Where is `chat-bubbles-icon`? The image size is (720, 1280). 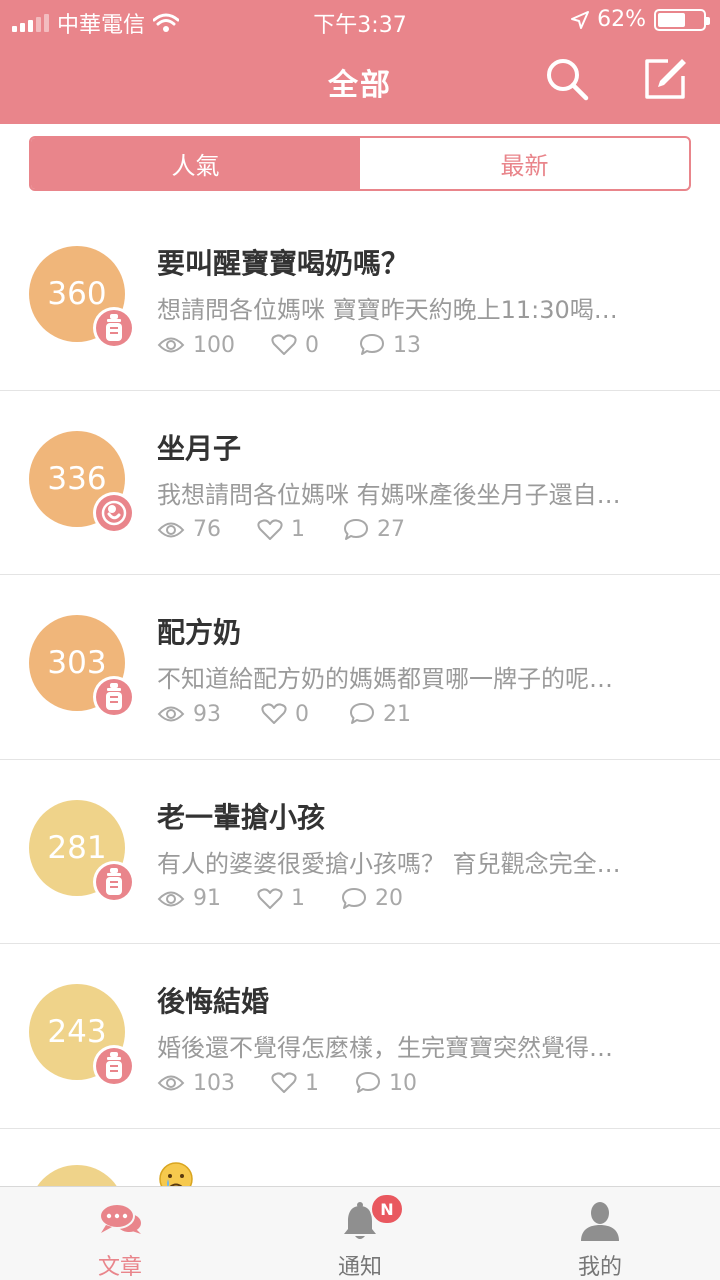 chat-bubbles-icon is located at coordinates (120, 1218).